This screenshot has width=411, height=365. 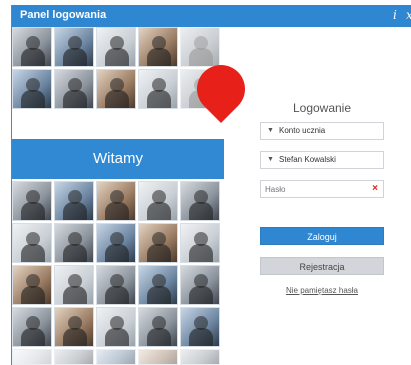 What do you see at coordinates (302, 130) in the screenshot?
I see `account-type-value: Konto ucznia` at bounding box center [302, 130].